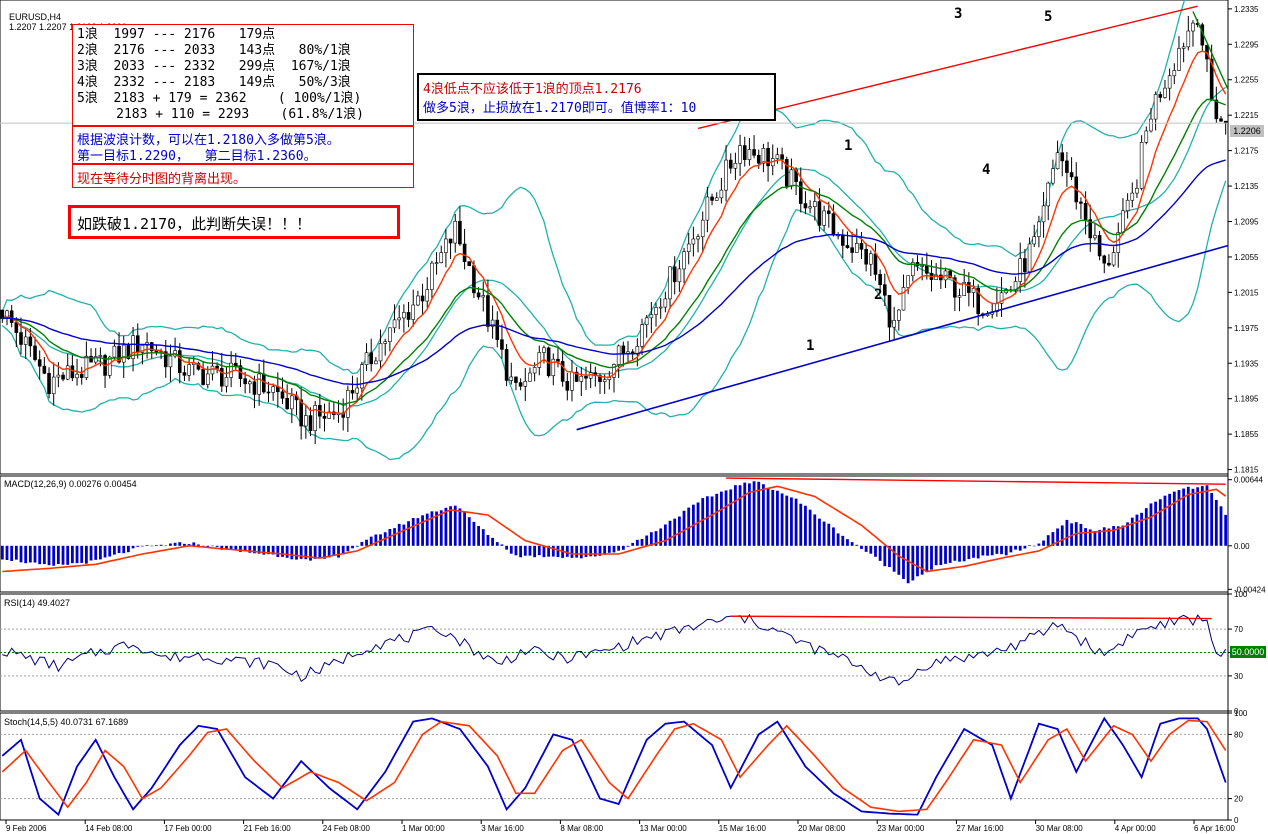 The width and height of the screenshot is (1268, 834). Describe the element at coordinates (214, 66) in the screenshot. I see `wave-row: 3浪 2033 --- 2332 299点 167%/1浪` at that location.